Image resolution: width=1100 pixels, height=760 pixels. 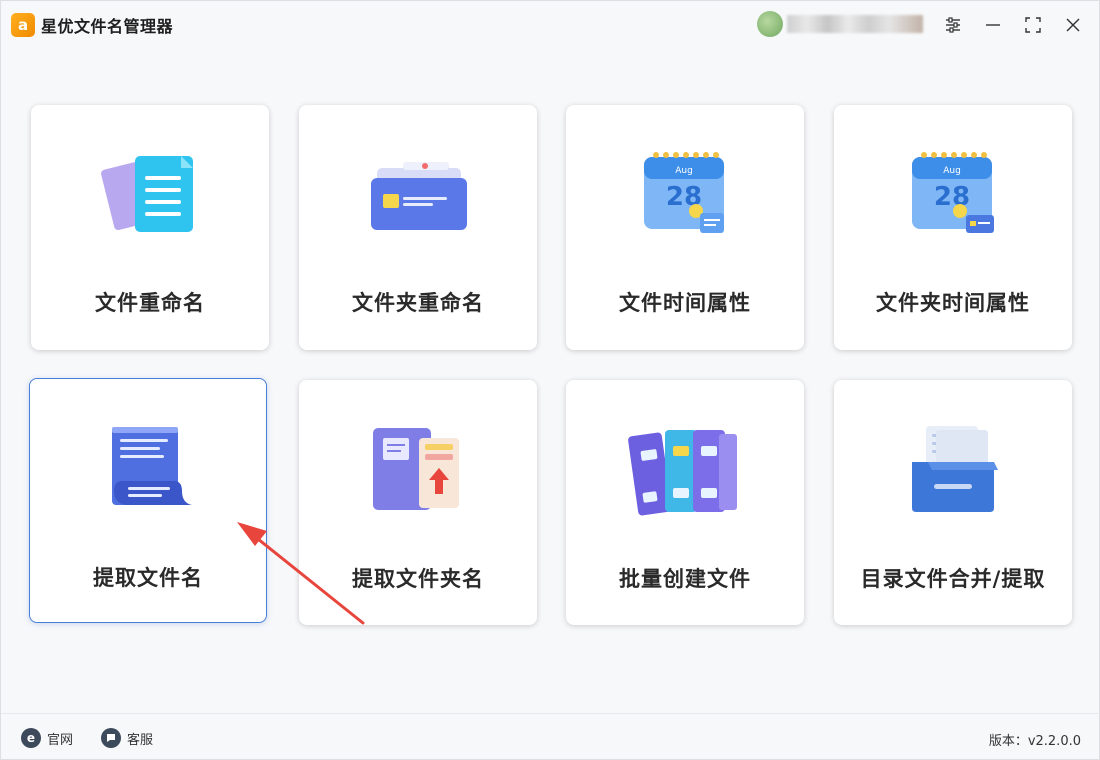 I want to click on card-label: 文件夹时间属性, so click(x=953, y=303).